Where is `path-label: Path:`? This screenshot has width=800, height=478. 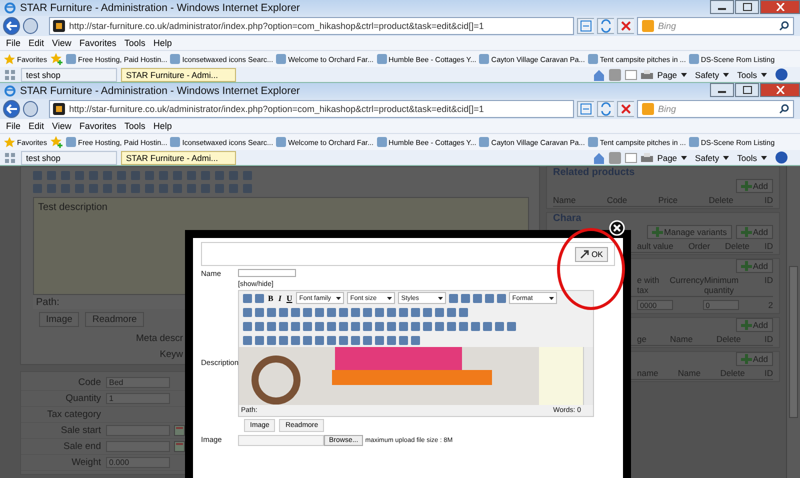 path-label: Path: is located at coordinates (48, 302).